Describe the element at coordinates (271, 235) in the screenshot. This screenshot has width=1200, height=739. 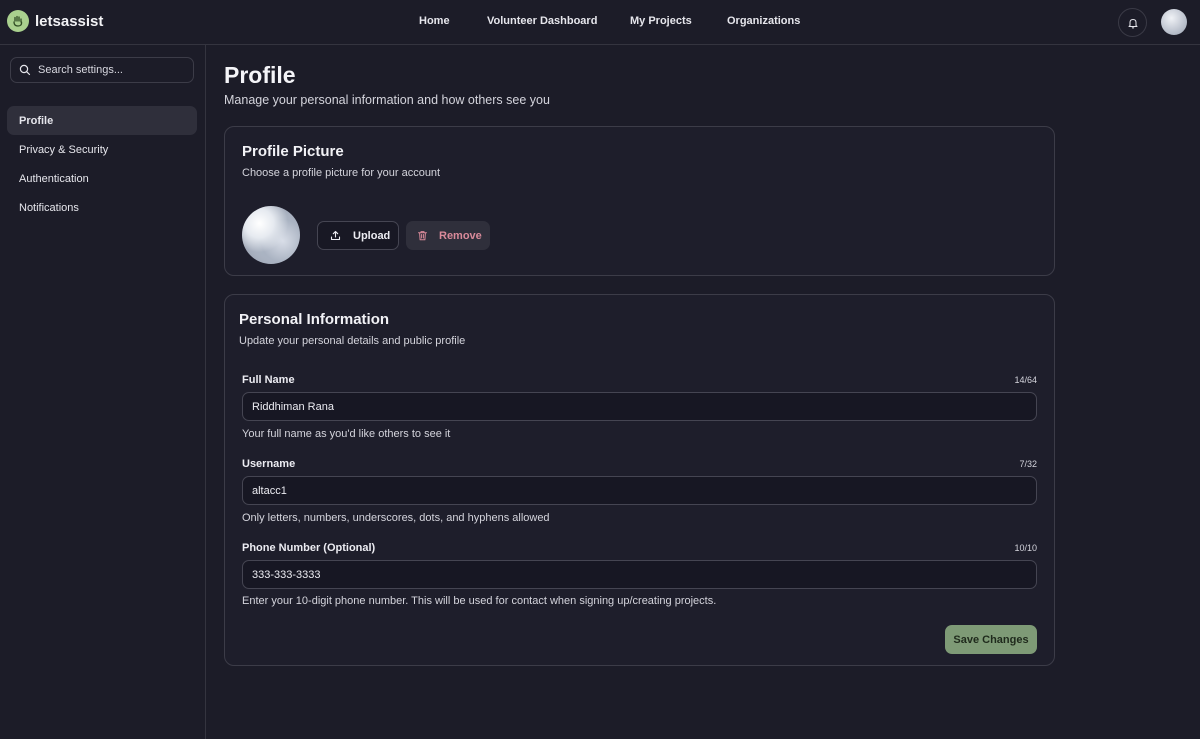
I see `profile-picture` at that location.